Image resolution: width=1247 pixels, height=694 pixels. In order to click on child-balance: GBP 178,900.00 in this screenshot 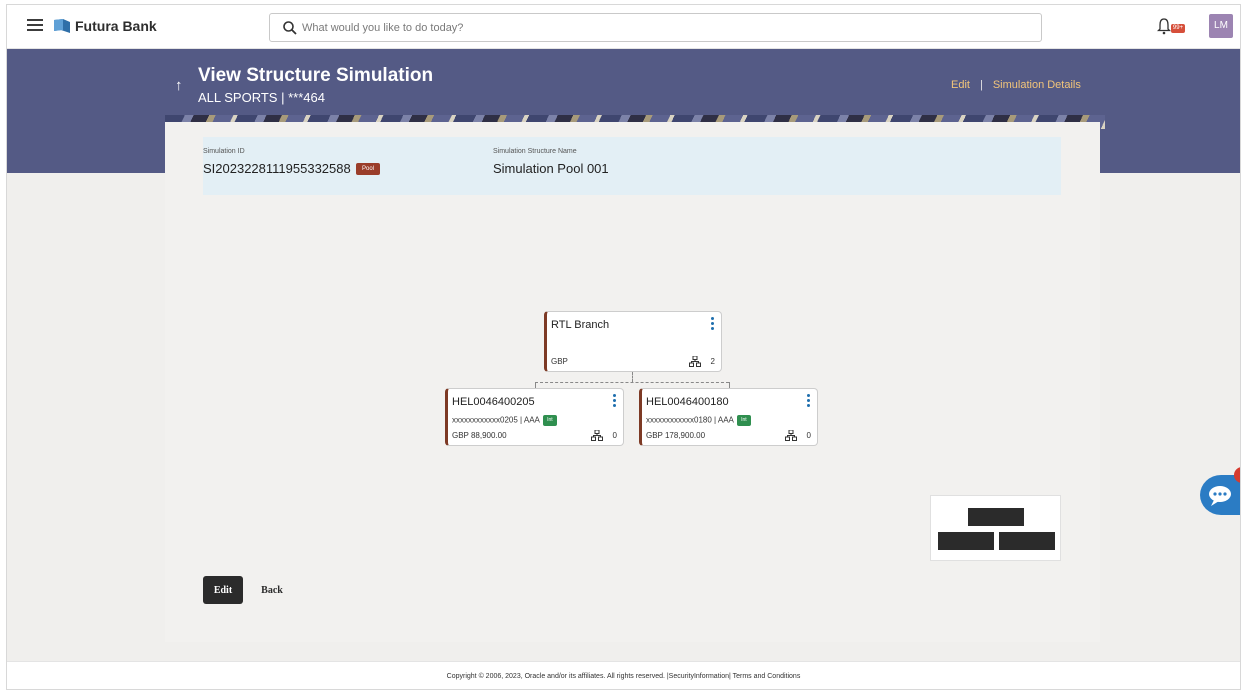, I will do `click(676, 435)`.